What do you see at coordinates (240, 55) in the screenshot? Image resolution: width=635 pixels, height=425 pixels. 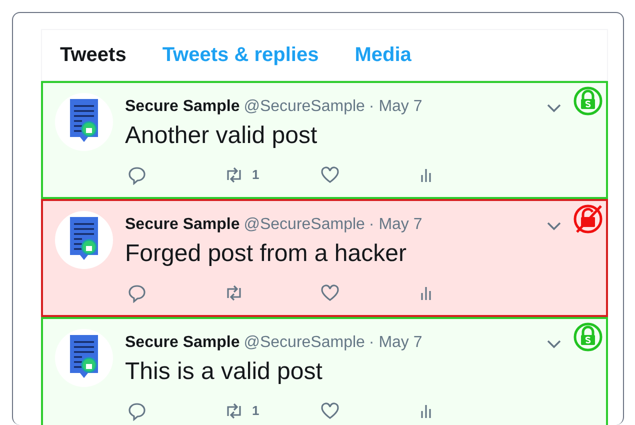 I see `tab: Tweets & replies` at bounding box center [240, 55].